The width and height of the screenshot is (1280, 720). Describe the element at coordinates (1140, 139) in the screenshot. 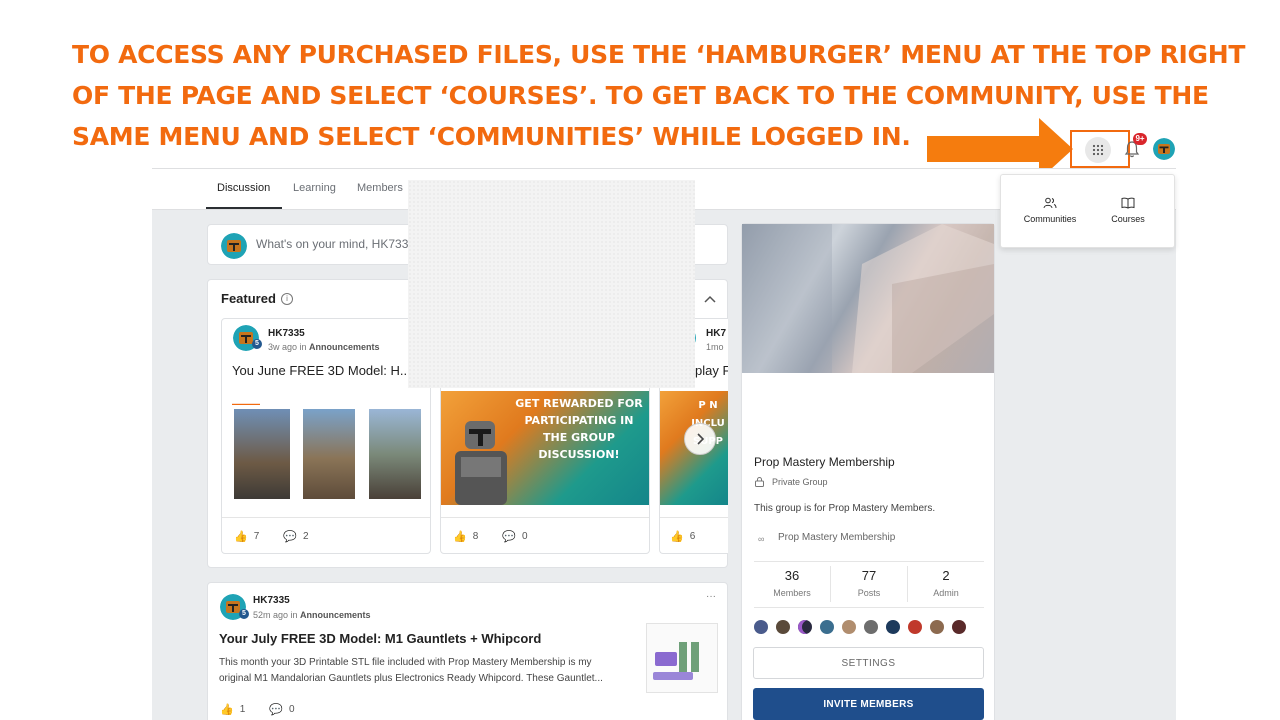

I see `notification-badge: 9+` at that location.